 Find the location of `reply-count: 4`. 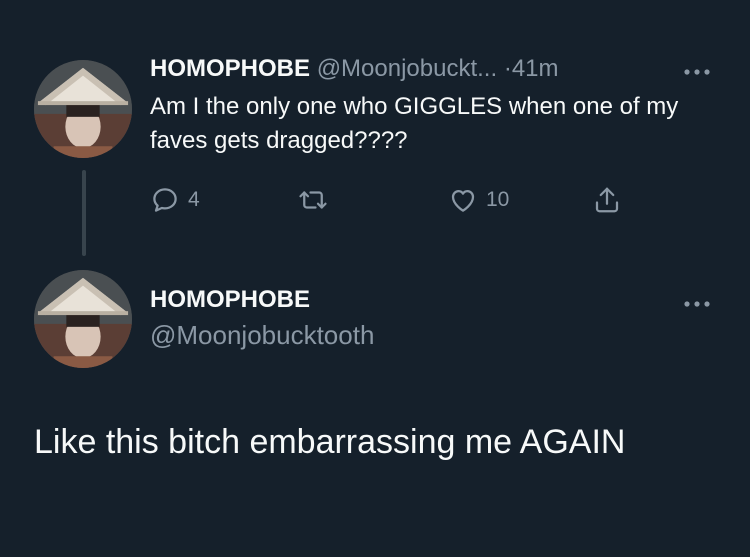

reply-count: 4 is located at coordinates (194, 199).